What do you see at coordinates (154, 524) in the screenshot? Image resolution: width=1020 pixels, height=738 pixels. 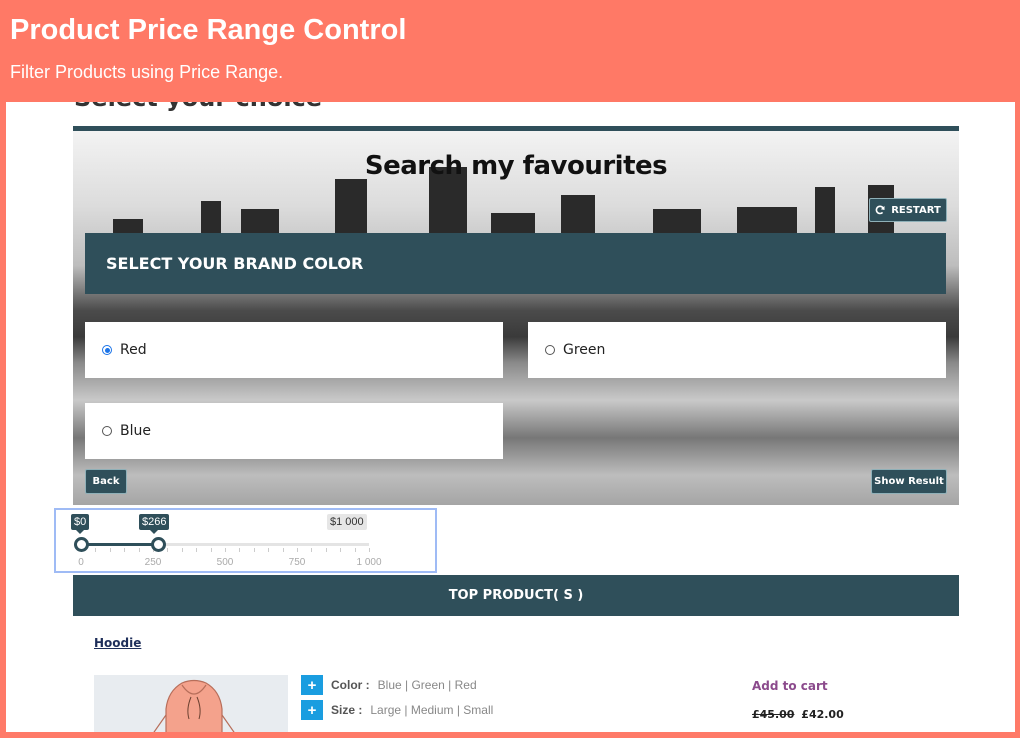 I see `max-price-tag: $266` at bounding box center [154, 524].